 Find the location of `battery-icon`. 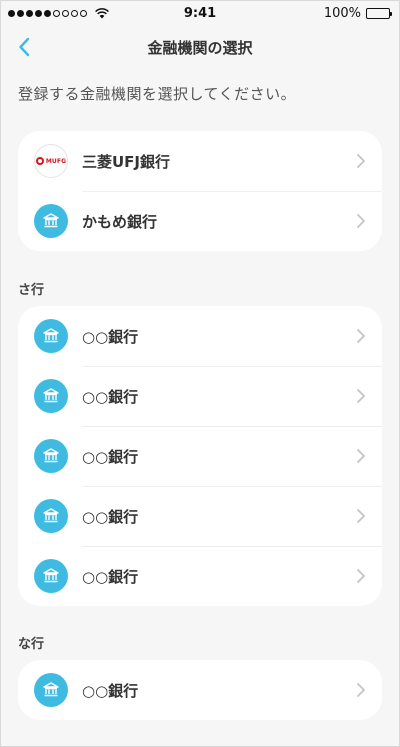

battery-icon is located at coordinates (379, 13).